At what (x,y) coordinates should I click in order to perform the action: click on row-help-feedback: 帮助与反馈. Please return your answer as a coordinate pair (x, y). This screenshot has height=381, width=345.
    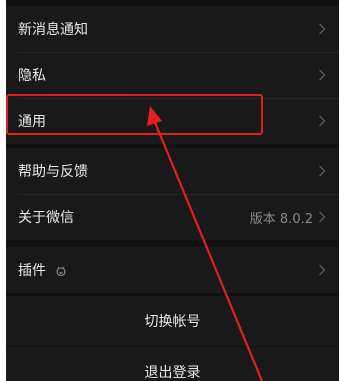
    Looking at the image, I should click on (172, 171).